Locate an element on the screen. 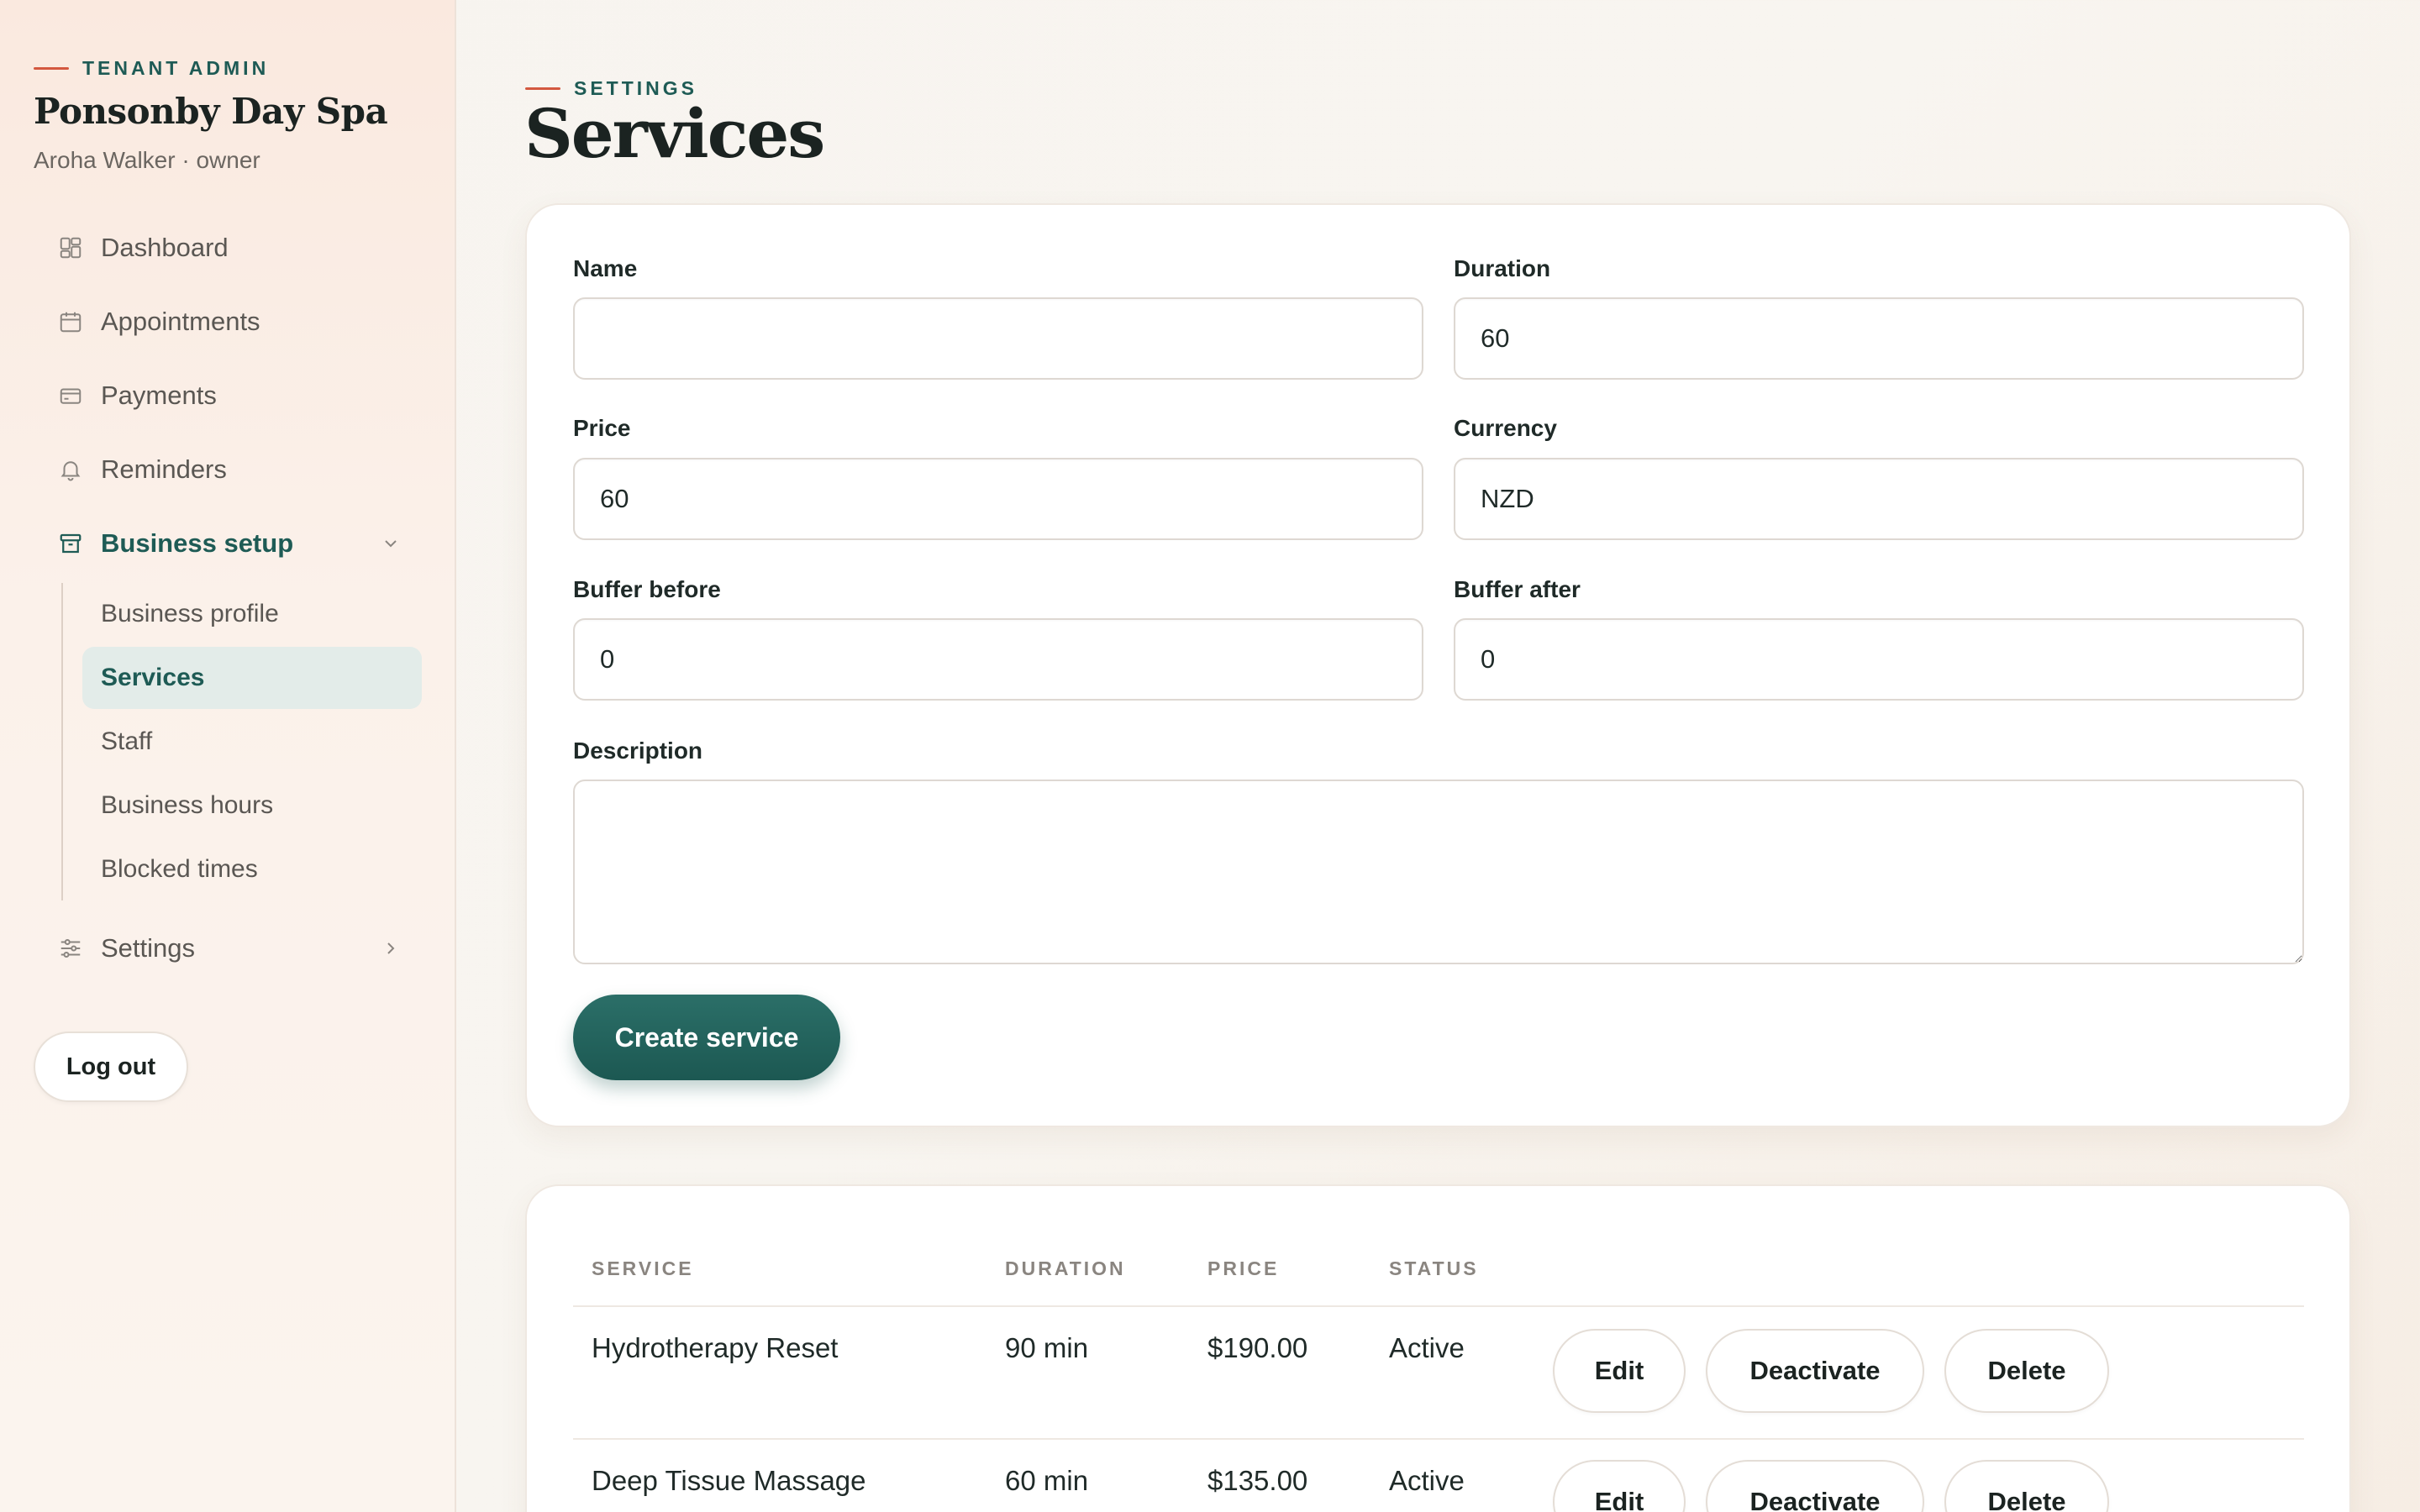 This screenshot has height=1512, width=2420. table-header-divider is located at coordinates (1438, 1306).